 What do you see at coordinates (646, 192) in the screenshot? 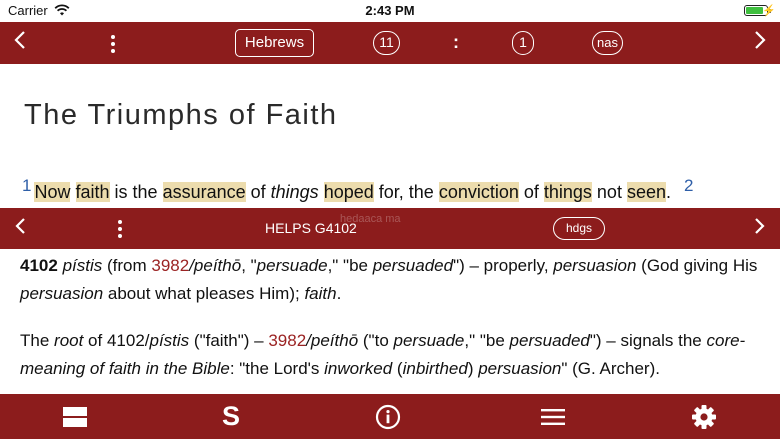
I see `text-segment: seen` at bounding box center [646, 192].